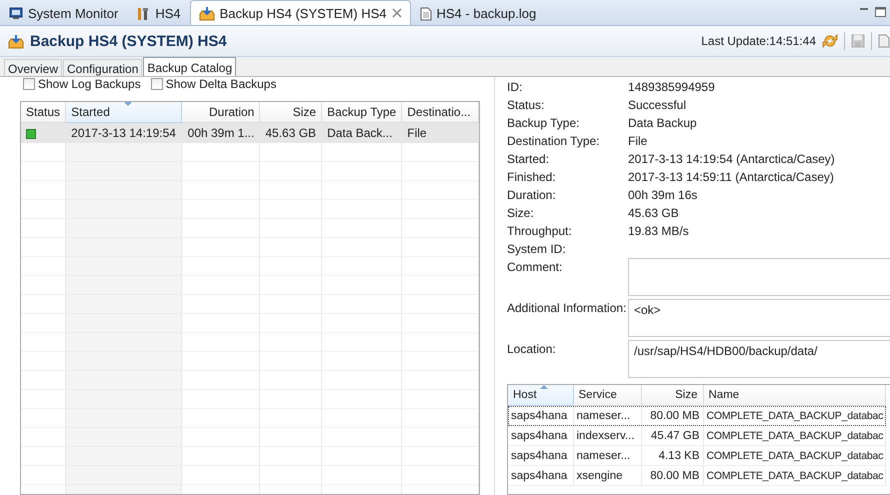 The width and height of the screenshot is (890, 495). Describe the element at coordinates (732, 159) in the screenshot. I see `field-value: 2017-3-13 14:19:54 (Antarctica/Casey)` at that location.